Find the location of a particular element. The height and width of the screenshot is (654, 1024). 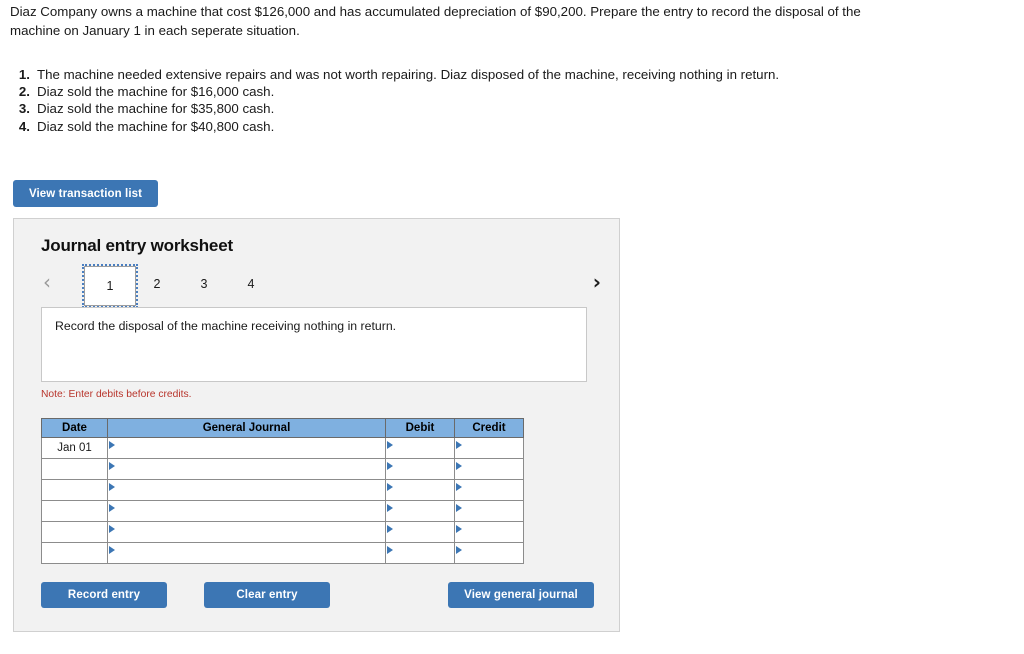

column-header-date: Date is located at coordinates (74, 428).